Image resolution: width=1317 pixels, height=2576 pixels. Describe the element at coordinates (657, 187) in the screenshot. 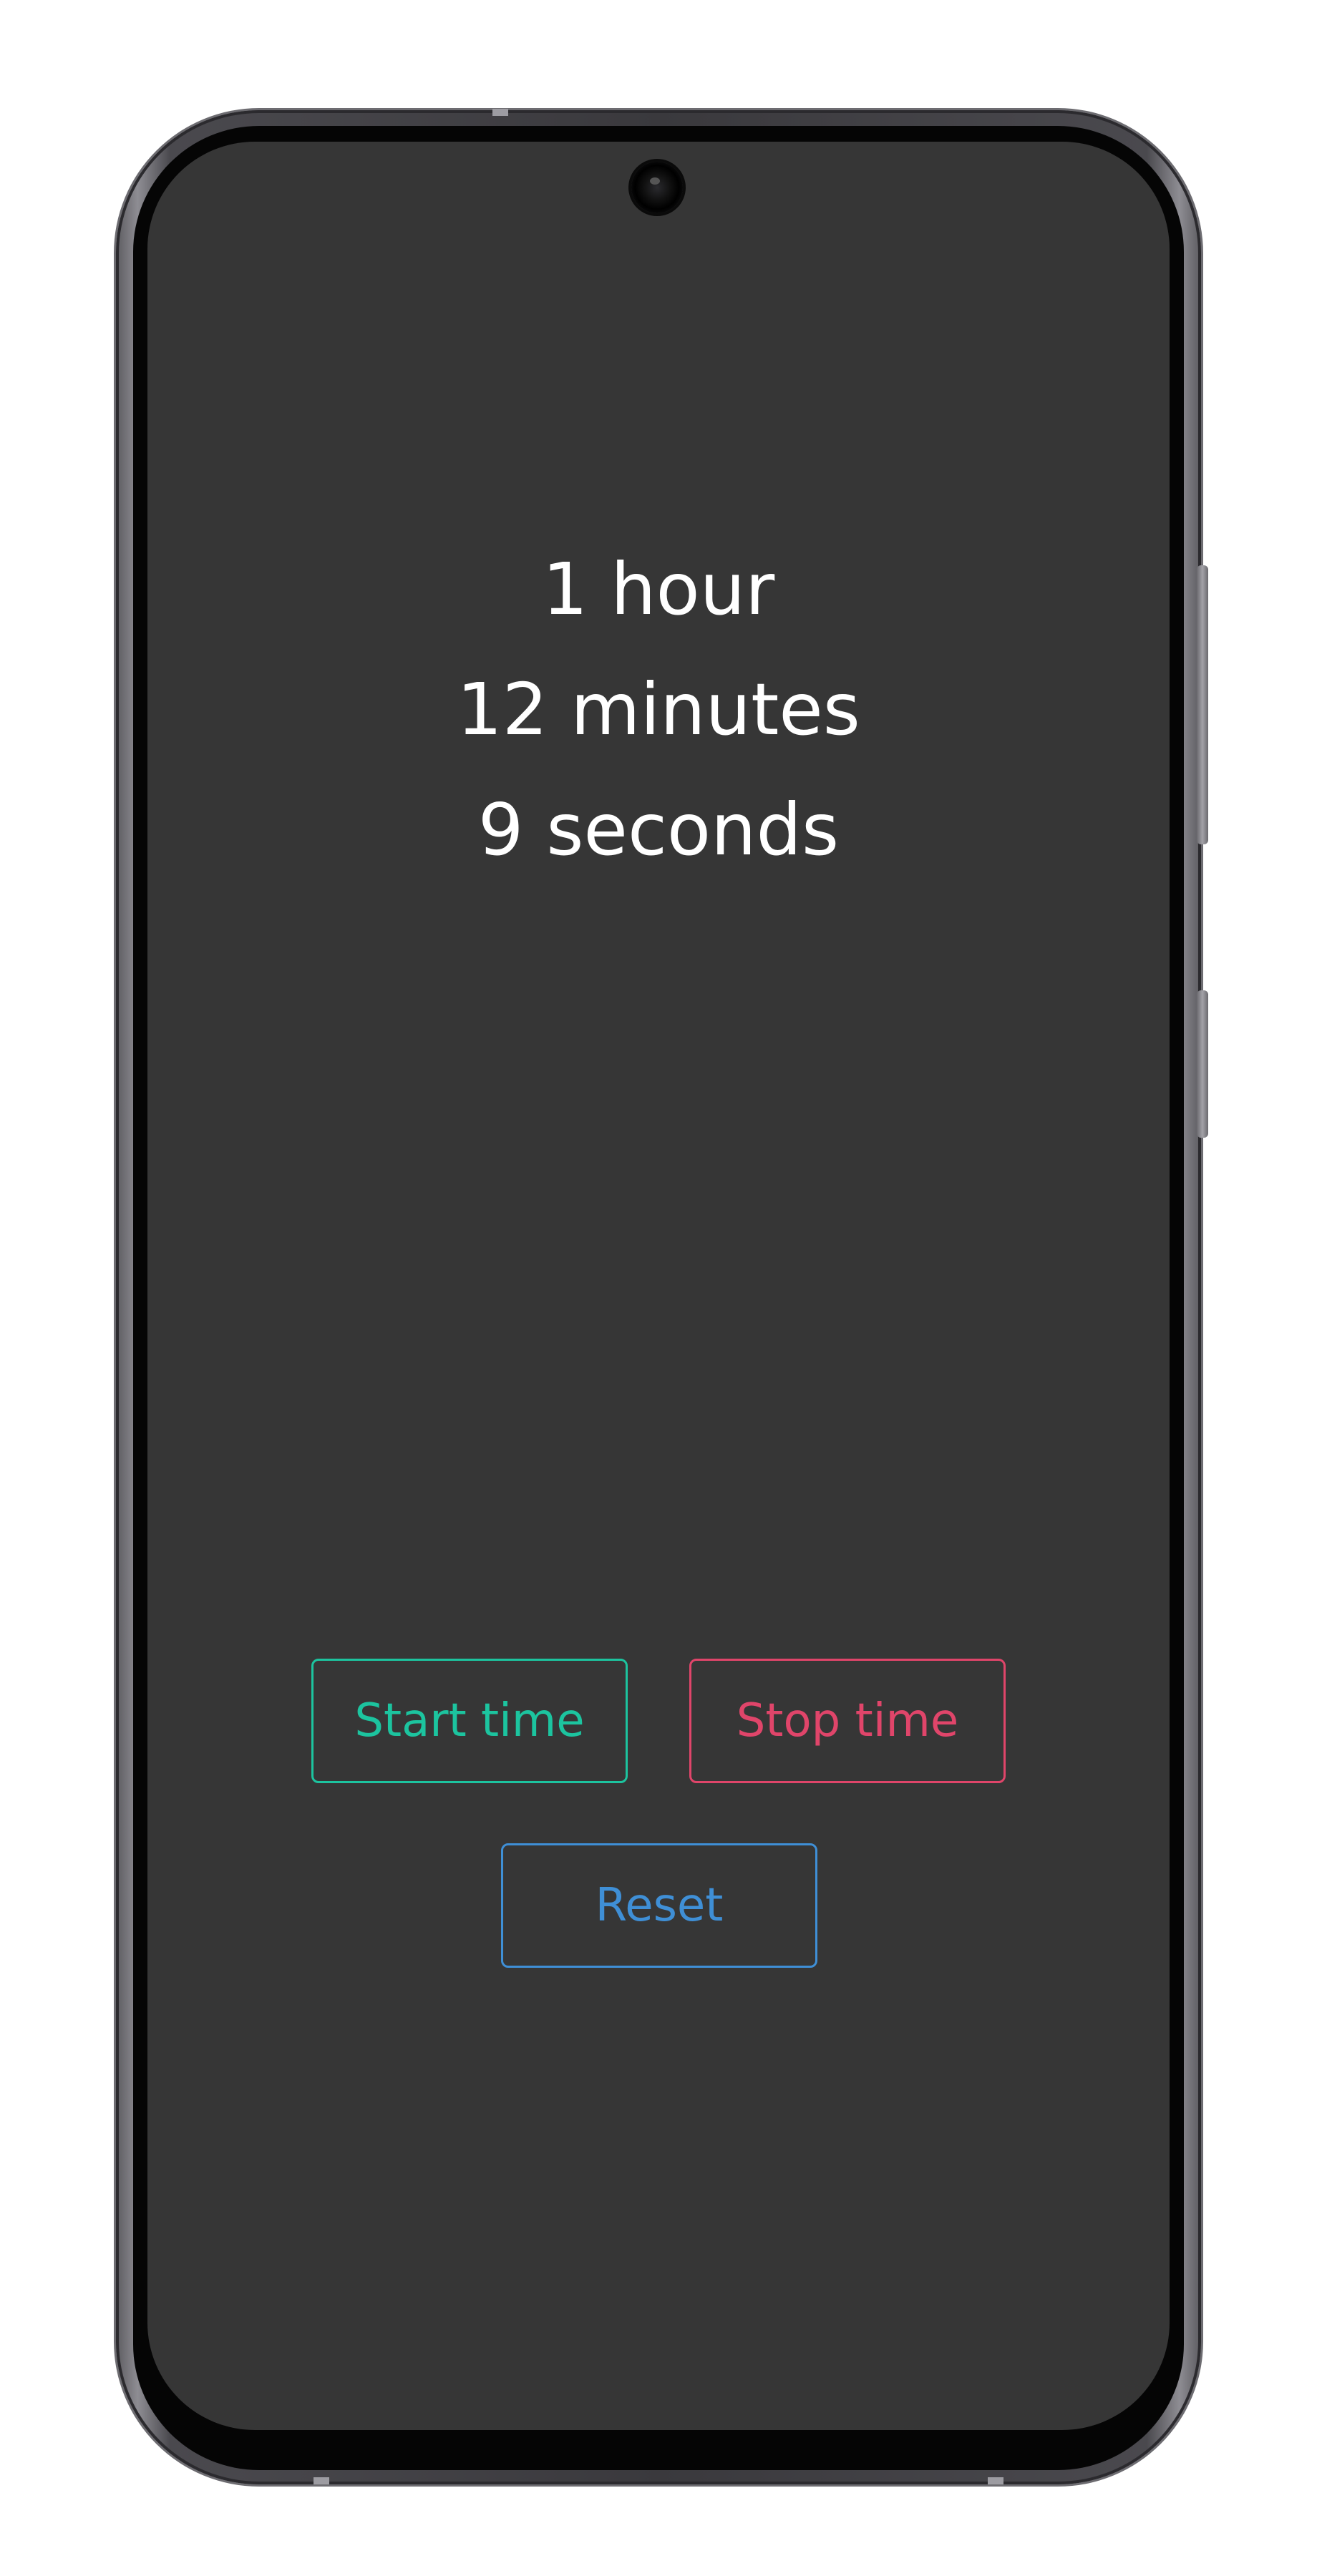

I see `front-camera-icon` at that location.